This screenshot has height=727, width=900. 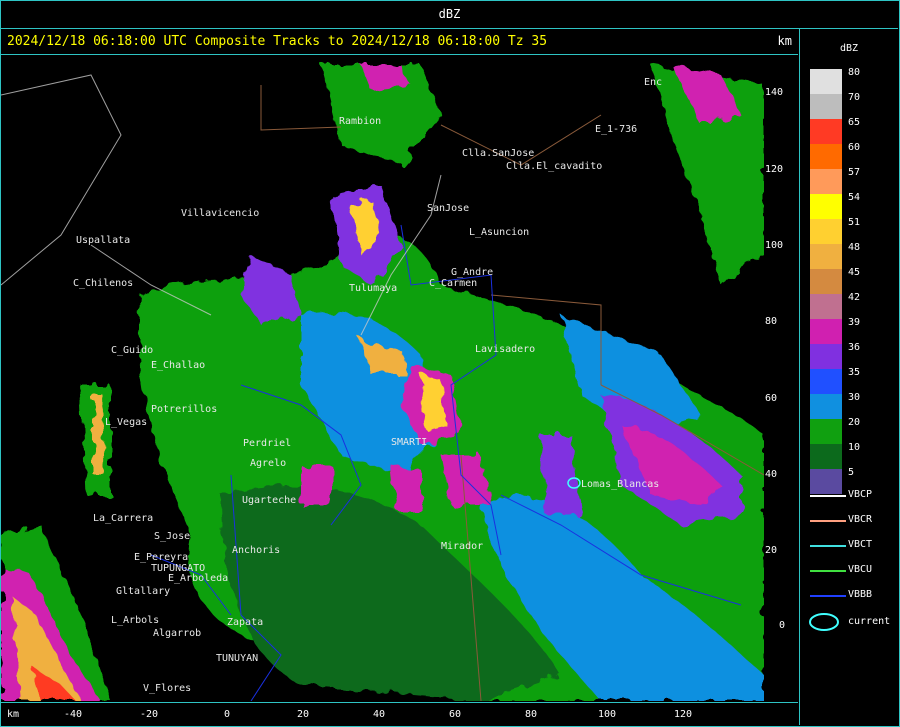 I want to click on legend-title: dBZ, so click(x=849, y=48).